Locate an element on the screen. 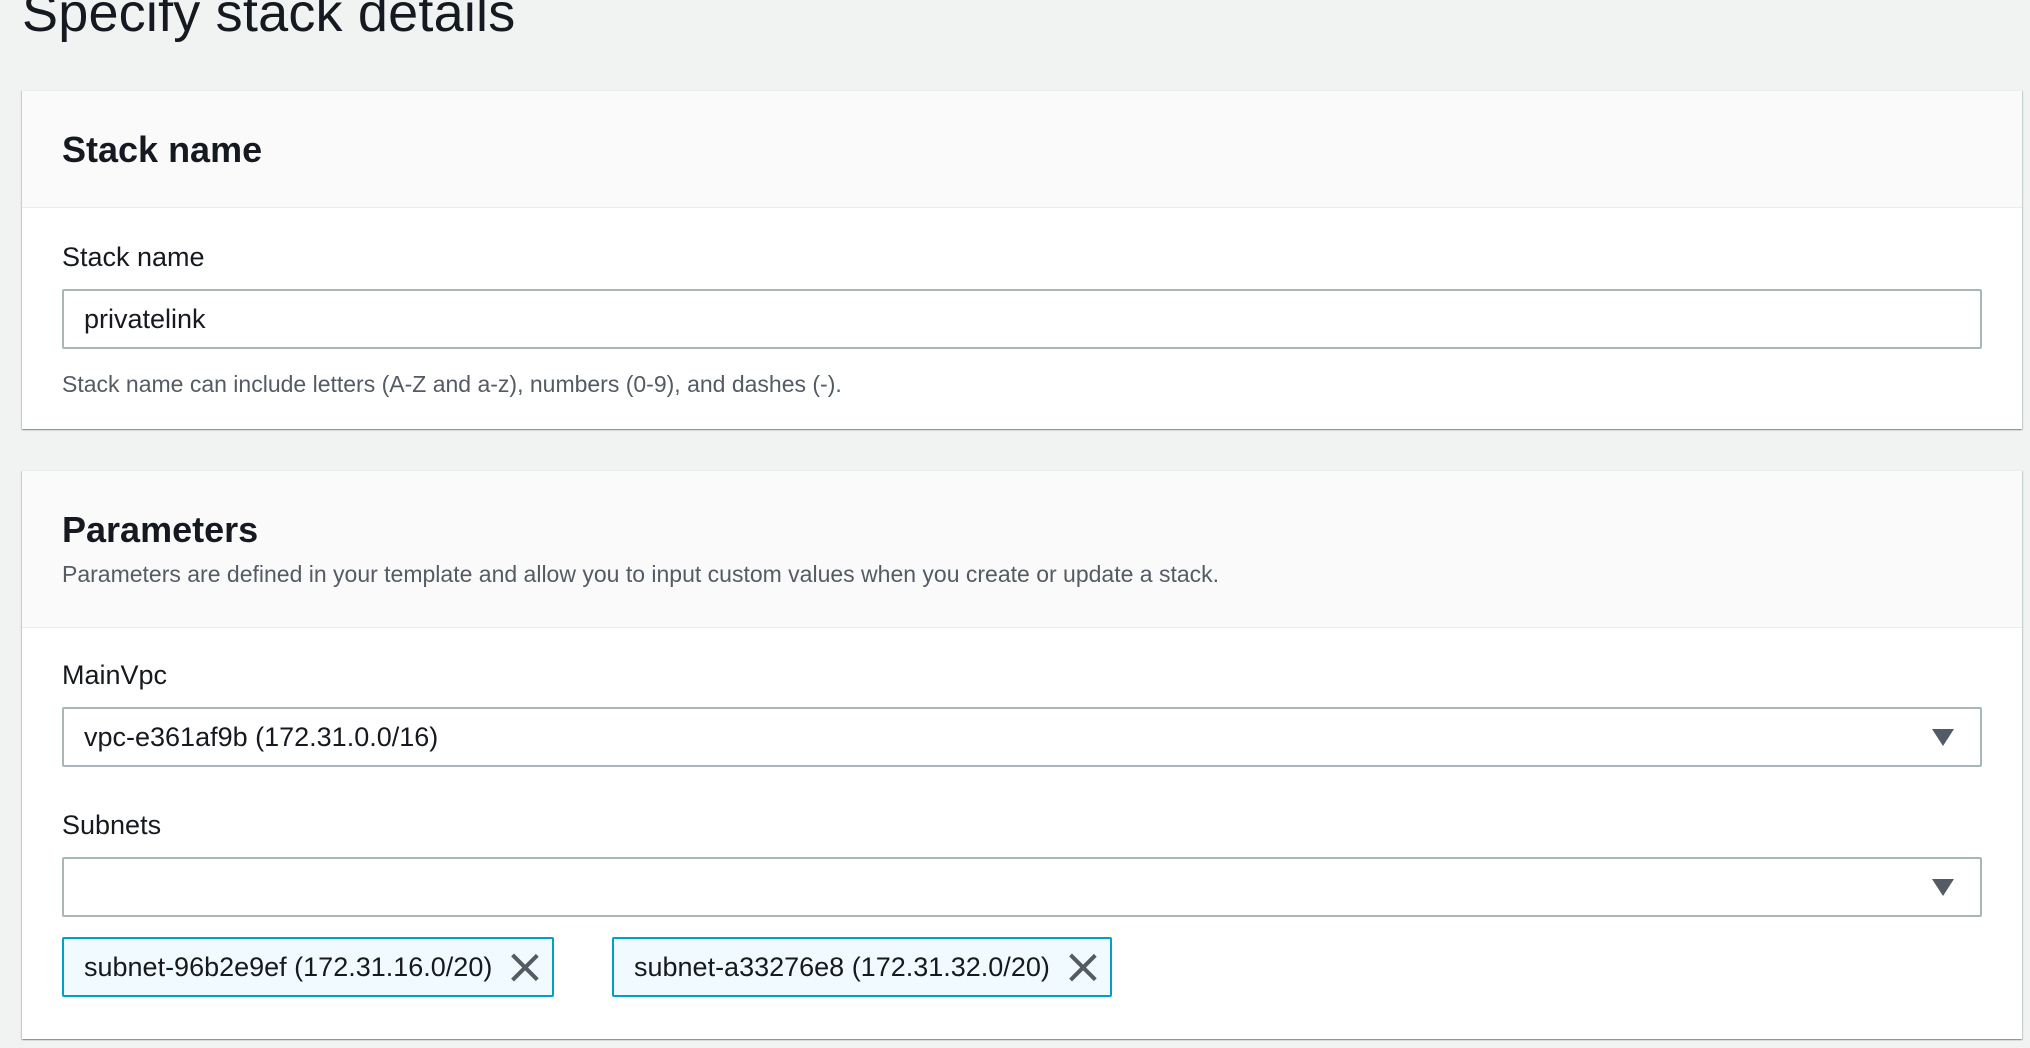  main-vpc-selected-value: vpc-e361af9b (172.31.0.0/16) is located at coordinates (261, 736).